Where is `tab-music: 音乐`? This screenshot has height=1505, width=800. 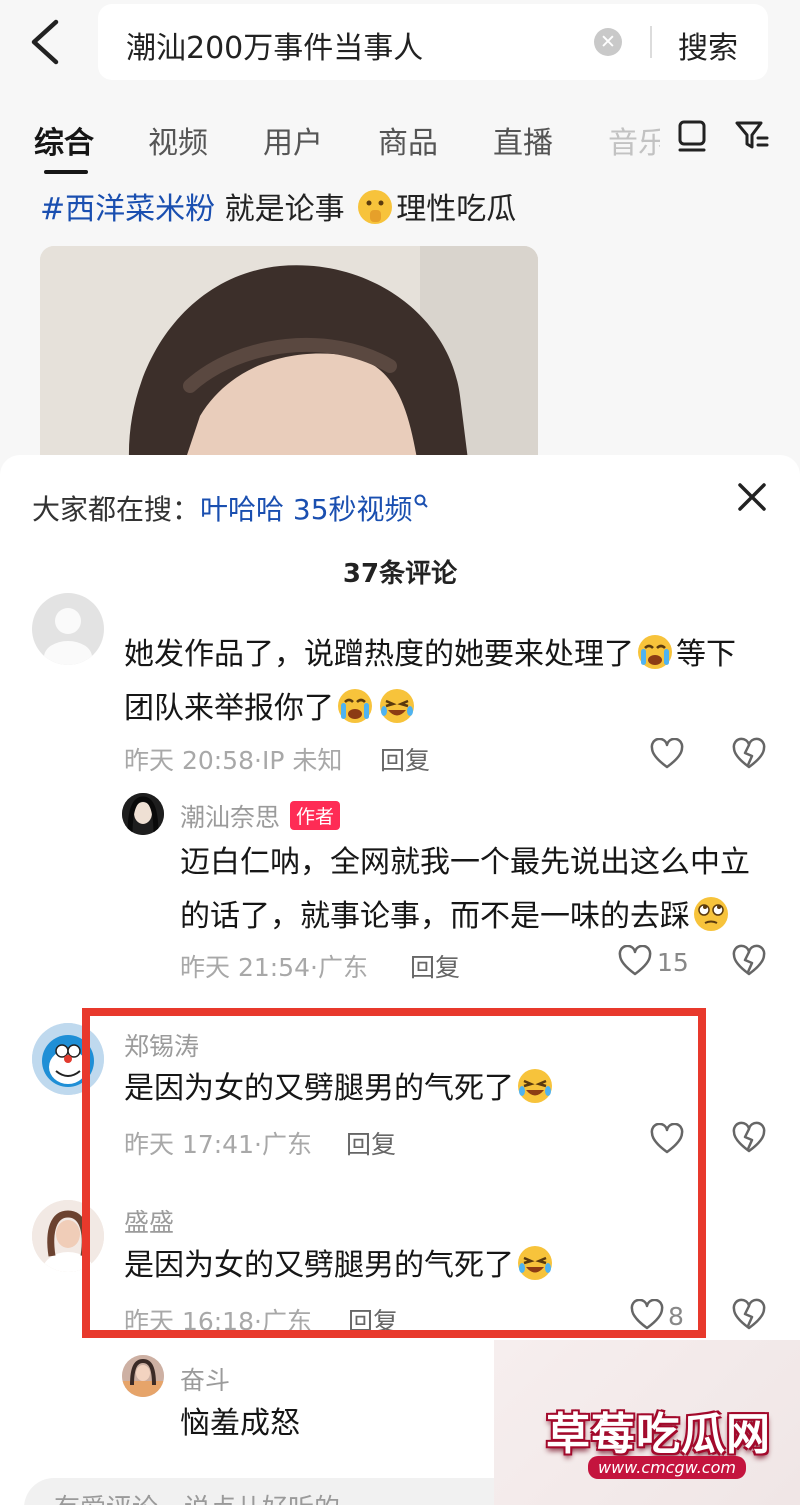 tab-music: 音乐 is located at coordinates (634, 140).